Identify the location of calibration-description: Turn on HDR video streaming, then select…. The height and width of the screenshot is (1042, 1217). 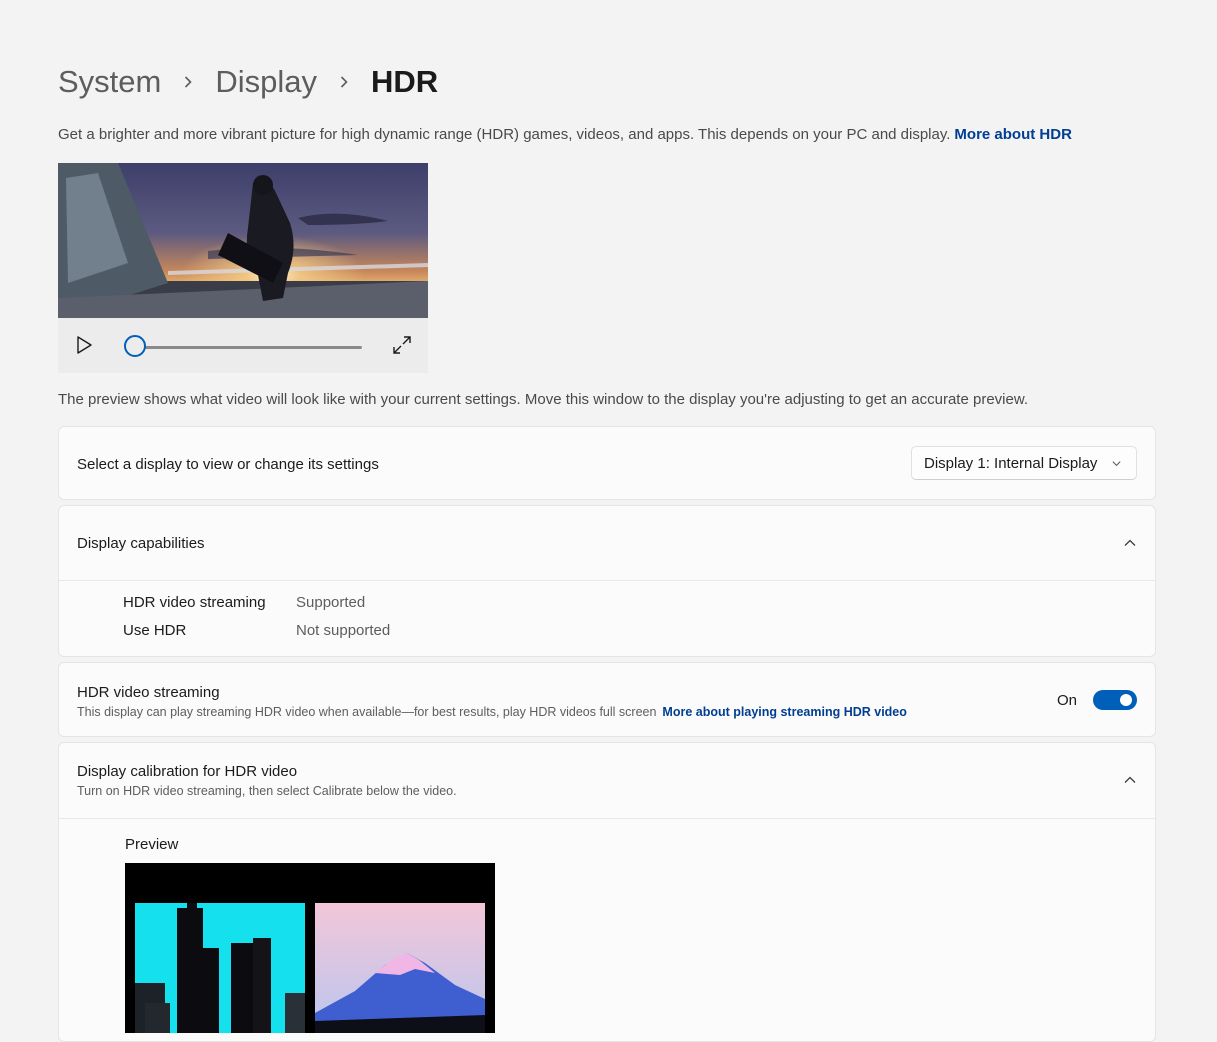
(267, 791).